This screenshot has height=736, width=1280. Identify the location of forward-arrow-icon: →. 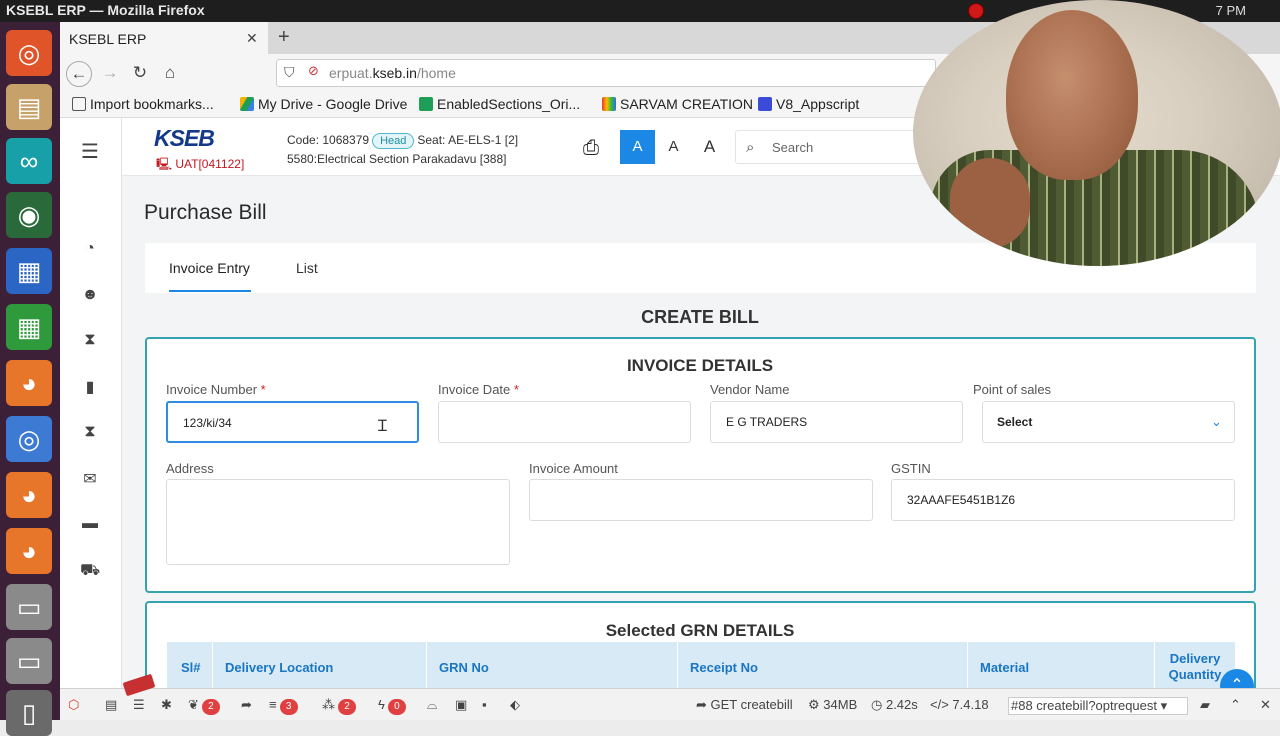
(110, 74).